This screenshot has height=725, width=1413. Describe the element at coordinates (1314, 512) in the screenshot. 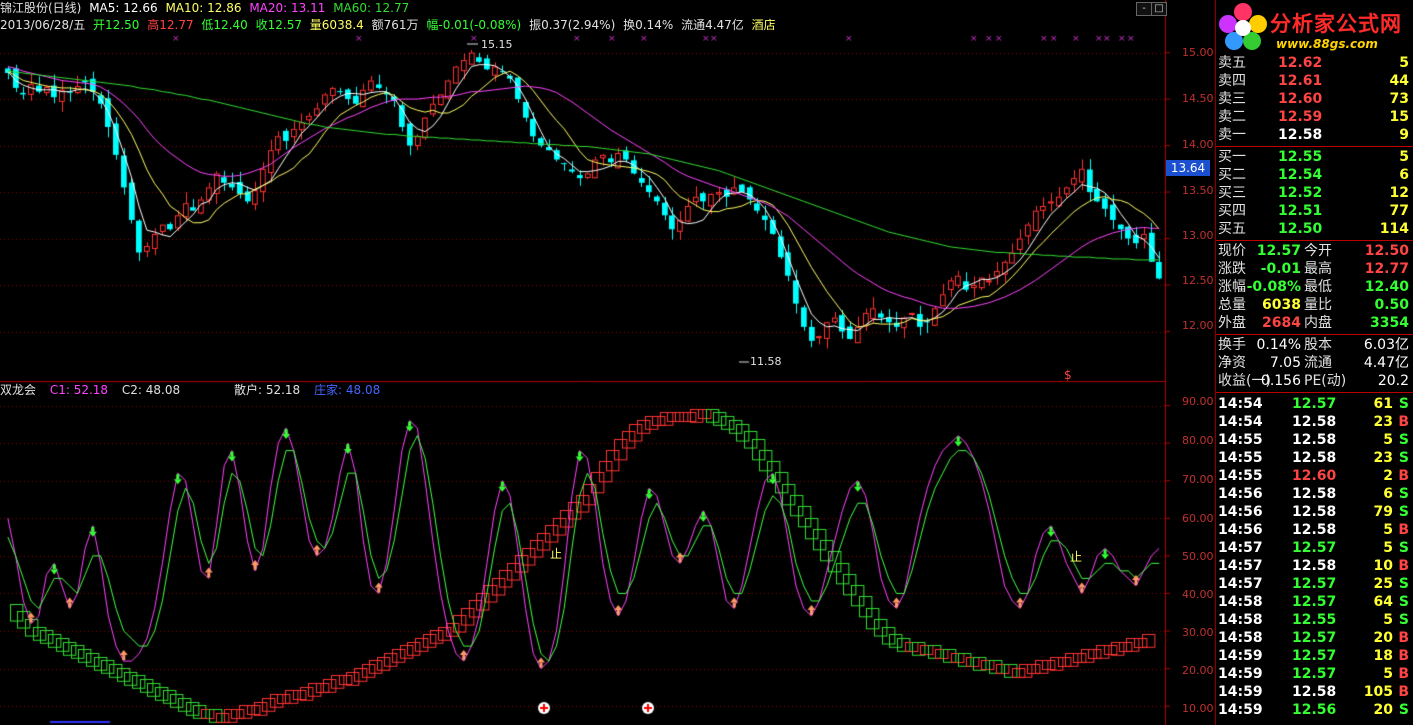

I see `tick-row: 14:56 12.58 79 S` at that location.